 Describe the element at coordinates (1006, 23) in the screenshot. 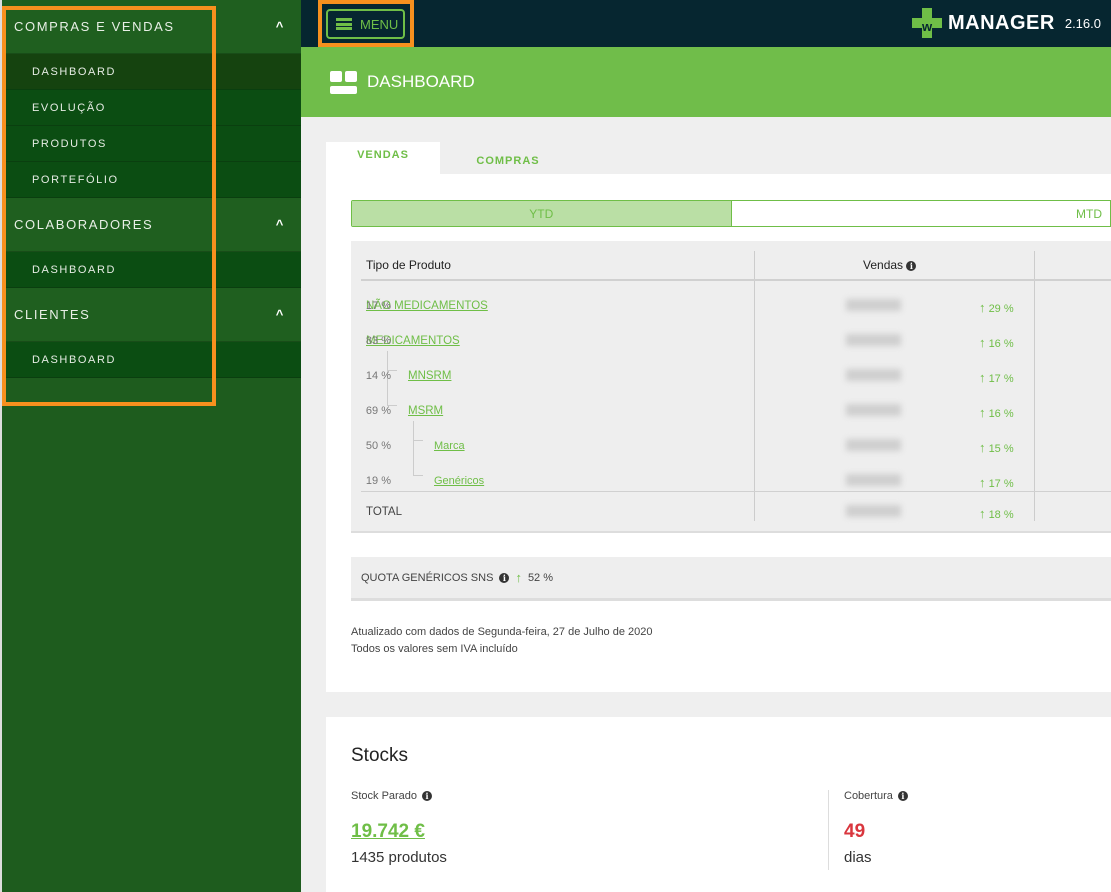

I see `logo: w MANAGER 2.16.0` at that location.